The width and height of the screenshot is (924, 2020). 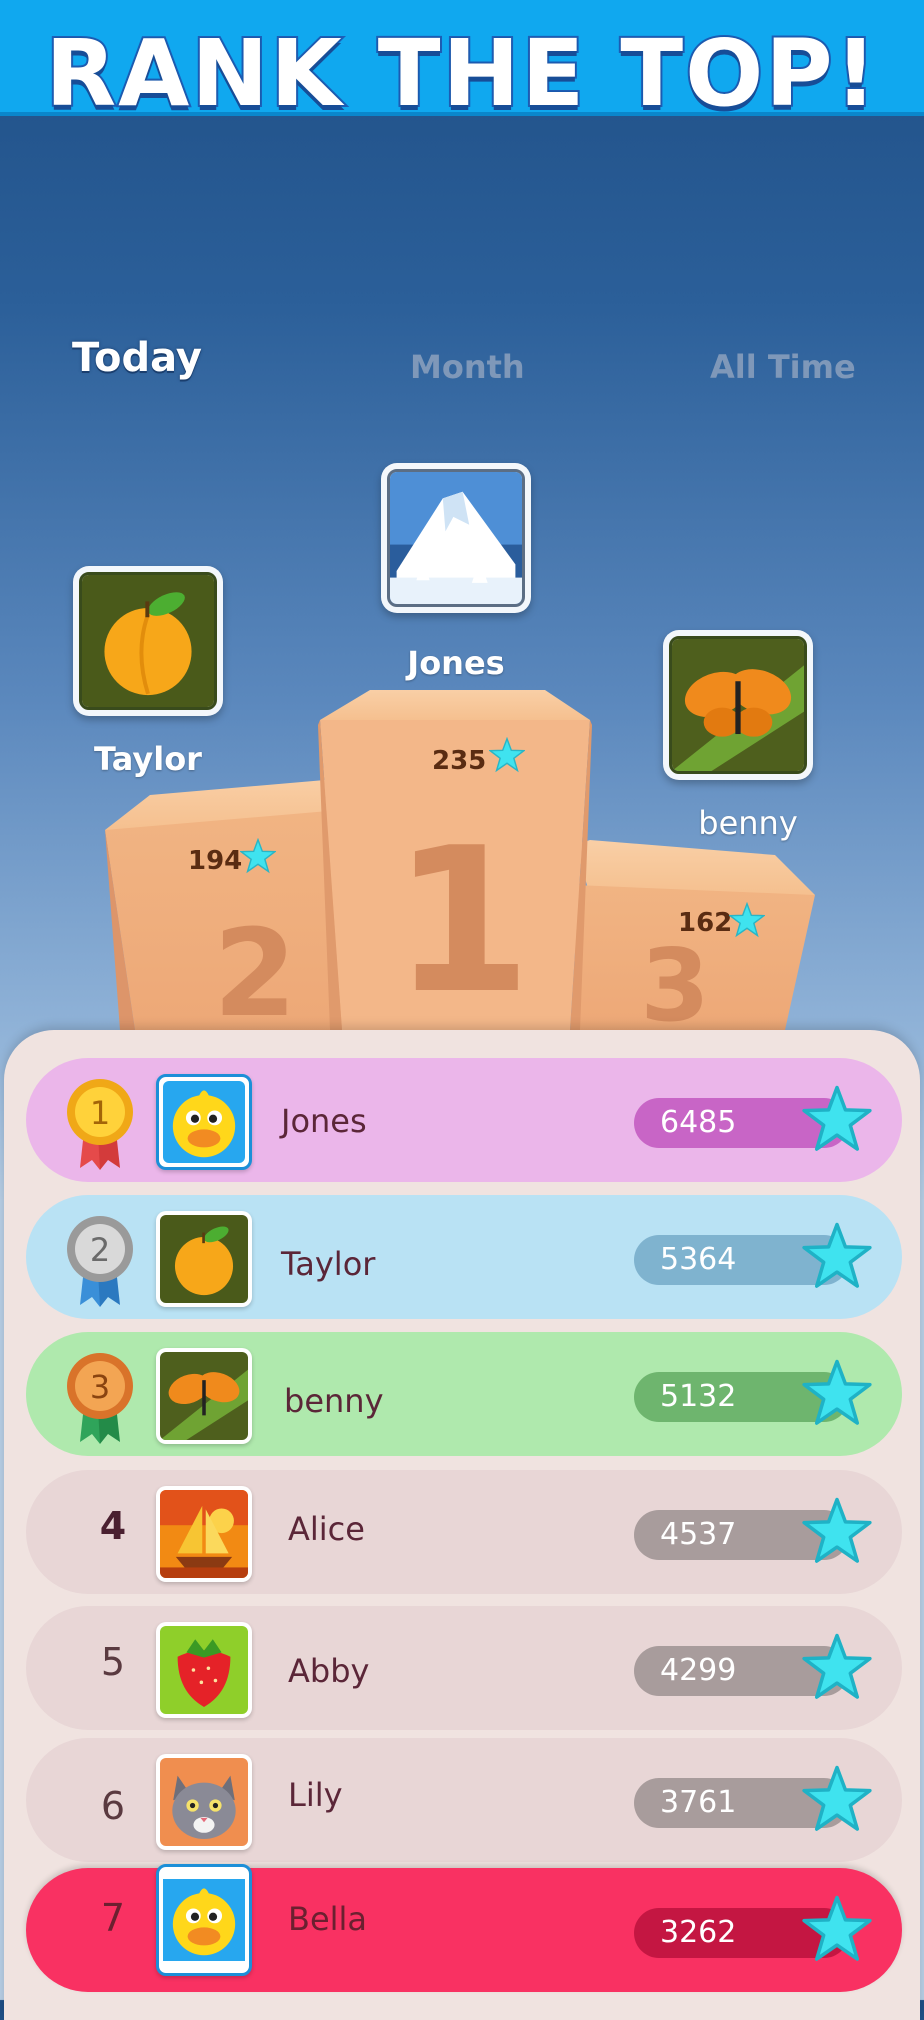 I want to click on podium-second-name: Taylor, so click(x=148, y=759).